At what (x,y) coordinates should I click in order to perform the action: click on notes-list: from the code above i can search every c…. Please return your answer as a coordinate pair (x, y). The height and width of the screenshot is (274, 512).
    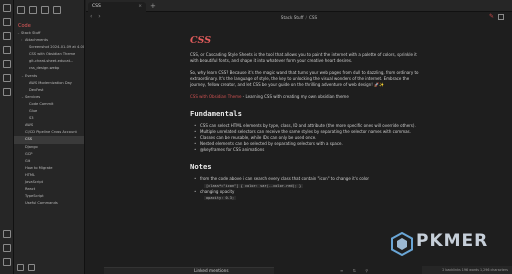
    Looking at the image, I should click on (306, 188).